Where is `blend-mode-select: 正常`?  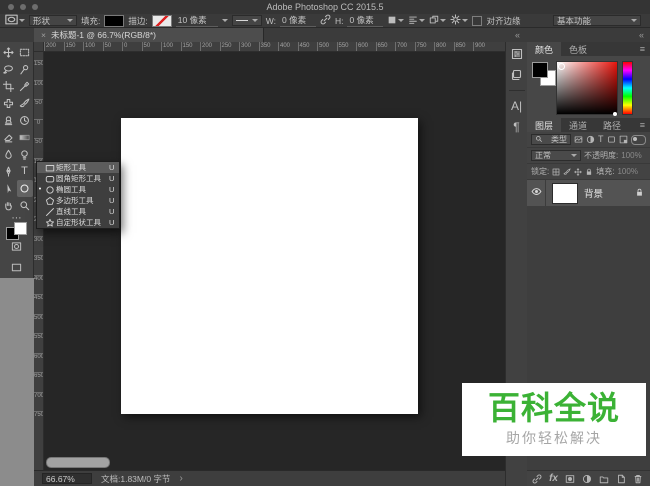 blend-mode-select: 正常 is located at coordinates (556, 155).